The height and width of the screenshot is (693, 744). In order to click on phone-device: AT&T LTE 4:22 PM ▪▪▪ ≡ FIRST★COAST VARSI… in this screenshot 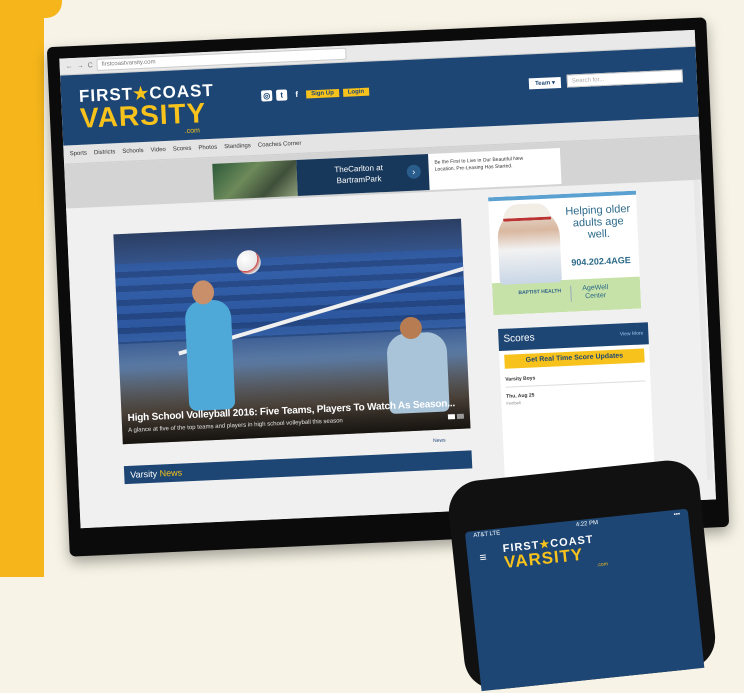, I will do `click(582, 575)`.